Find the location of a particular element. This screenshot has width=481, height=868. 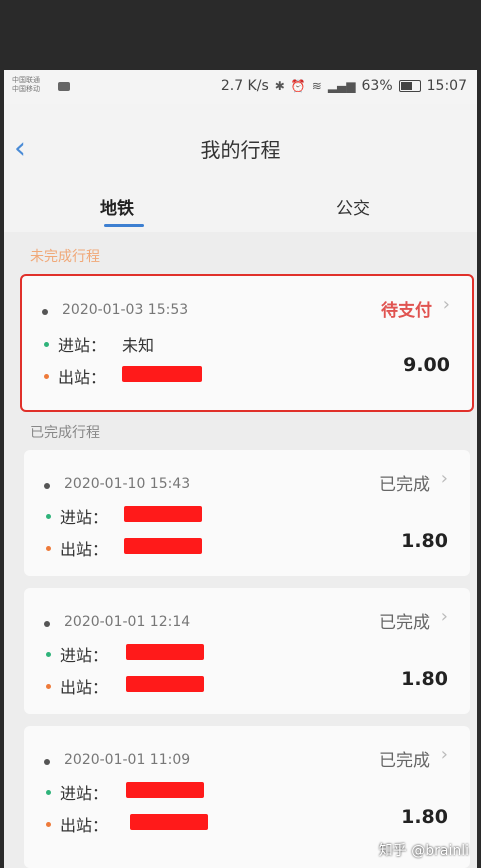

tab-bus: 公交 is located at coordinates (353, 206).